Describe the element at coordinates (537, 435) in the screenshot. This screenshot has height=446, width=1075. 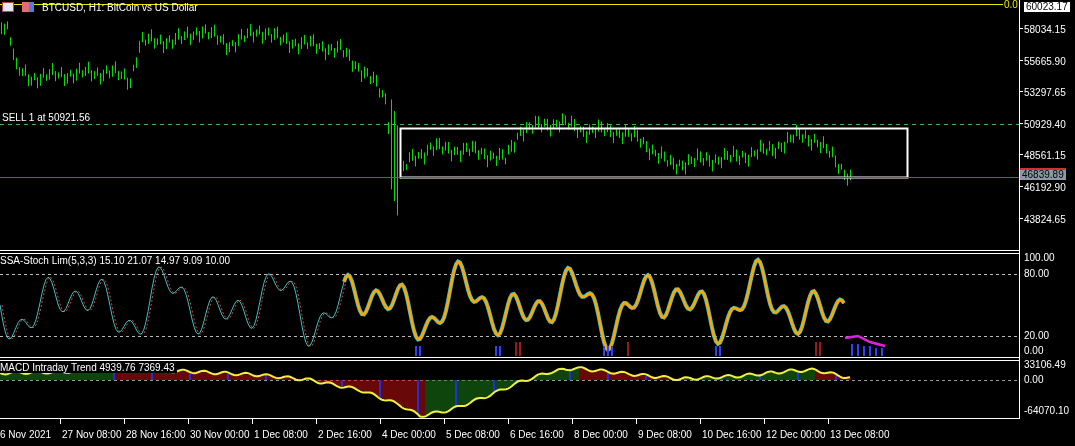
I see `time-label: 6 Dec 16:00` at that location.